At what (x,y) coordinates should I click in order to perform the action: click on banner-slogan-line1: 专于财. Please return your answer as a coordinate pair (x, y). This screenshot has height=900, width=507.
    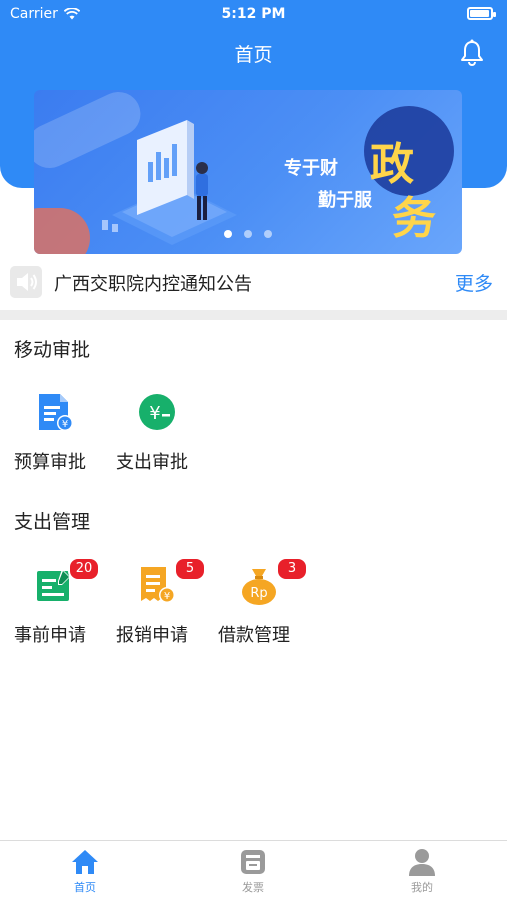
    Looking at the image, I should click on (311, 168).